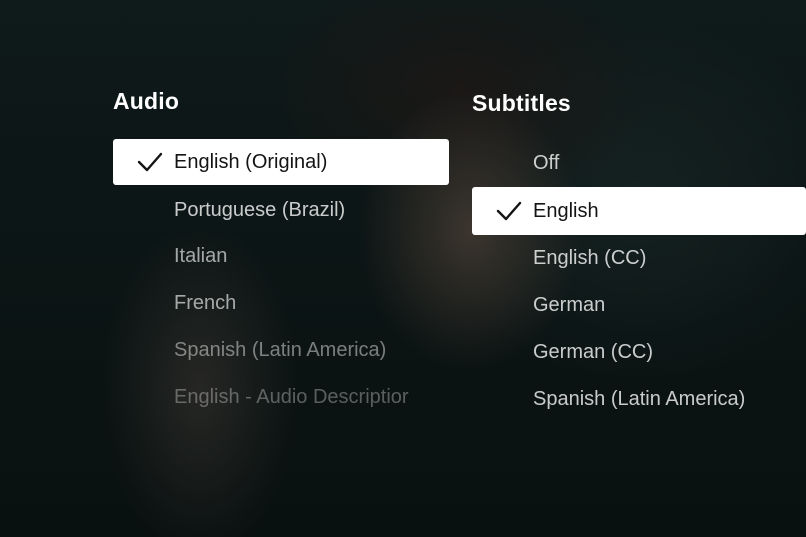  I want to click on subtitle-option-label: Spanish (Latin America), so click(639, 399).